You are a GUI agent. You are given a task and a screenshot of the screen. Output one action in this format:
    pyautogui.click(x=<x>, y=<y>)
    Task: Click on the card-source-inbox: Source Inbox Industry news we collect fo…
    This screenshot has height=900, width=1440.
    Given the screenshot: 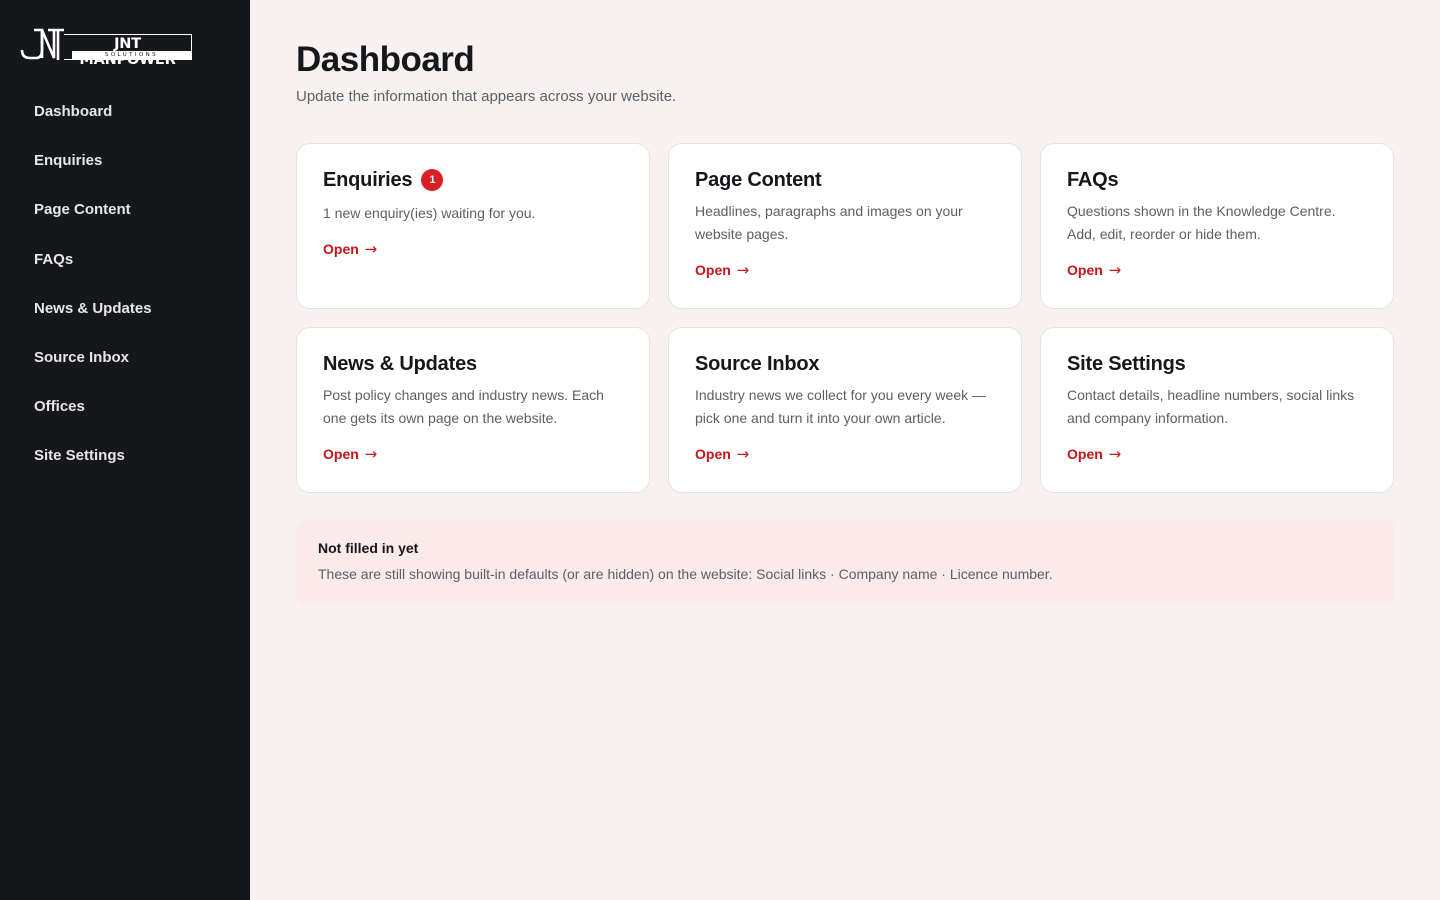 What is the action you would take?
    pyautogui.click(x=845, y=410)
    